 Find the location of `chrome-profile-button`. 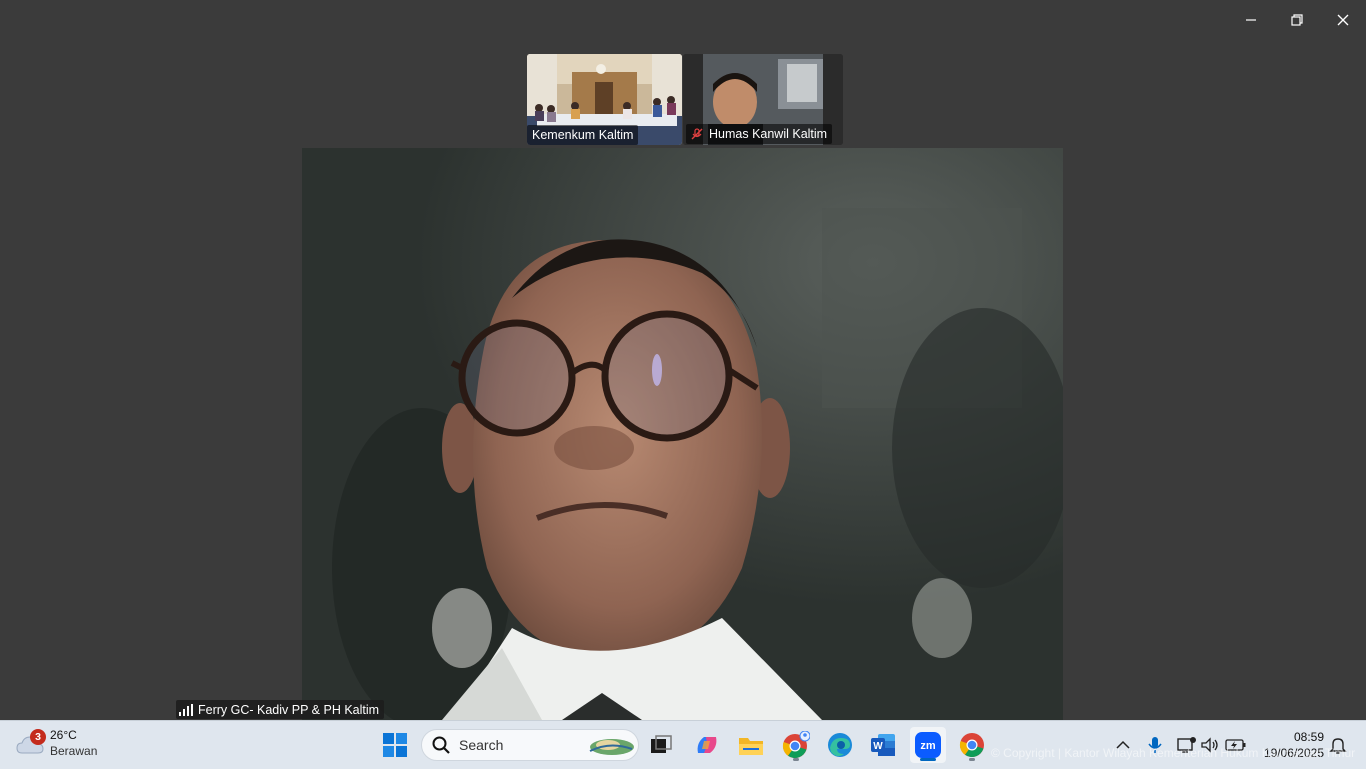

chrome-profile-button is located at coordinates (796, 745).